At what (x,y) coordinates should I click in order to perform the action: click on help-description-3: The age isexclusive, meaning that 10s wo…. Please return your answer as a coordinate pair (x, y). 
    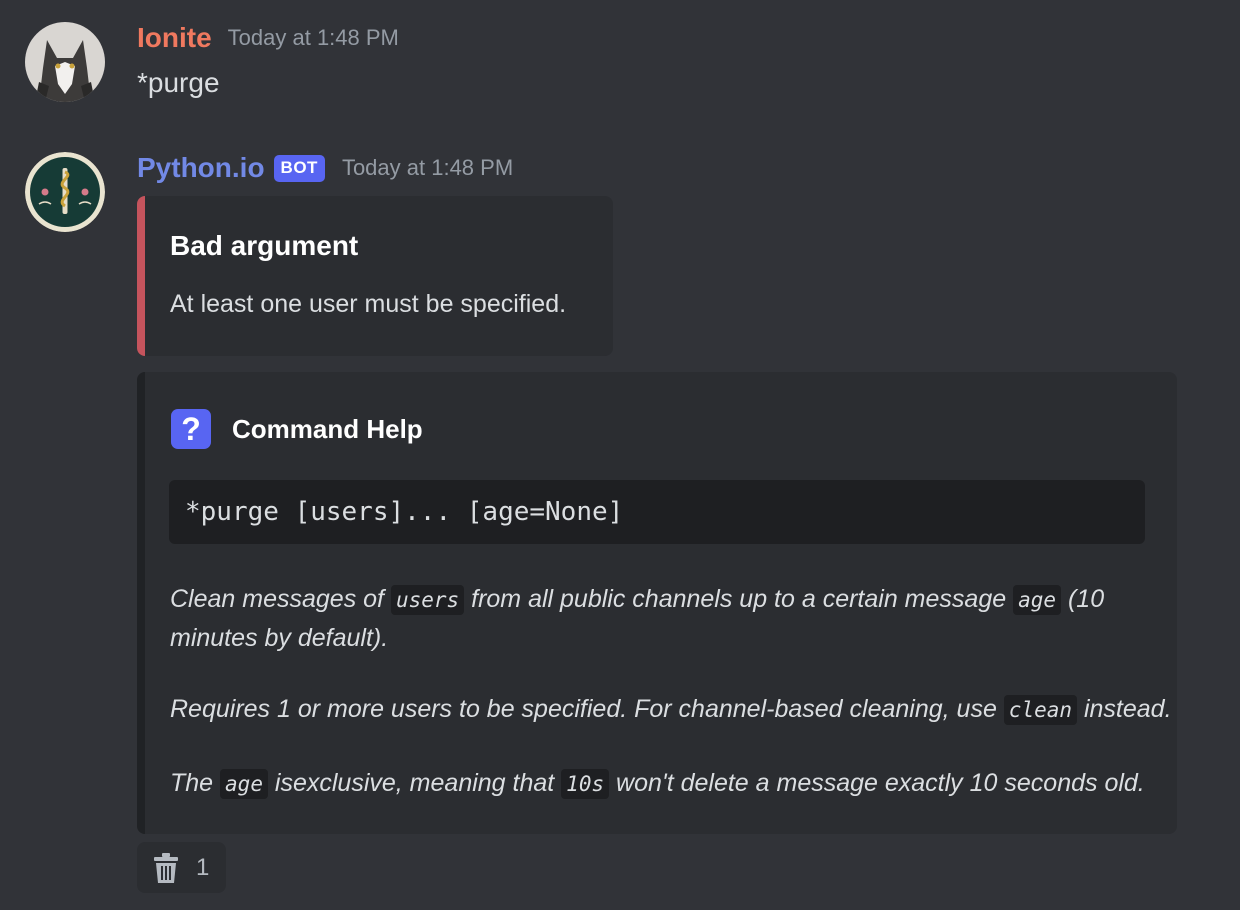
    Looking at the image, I should click on (657, 784).